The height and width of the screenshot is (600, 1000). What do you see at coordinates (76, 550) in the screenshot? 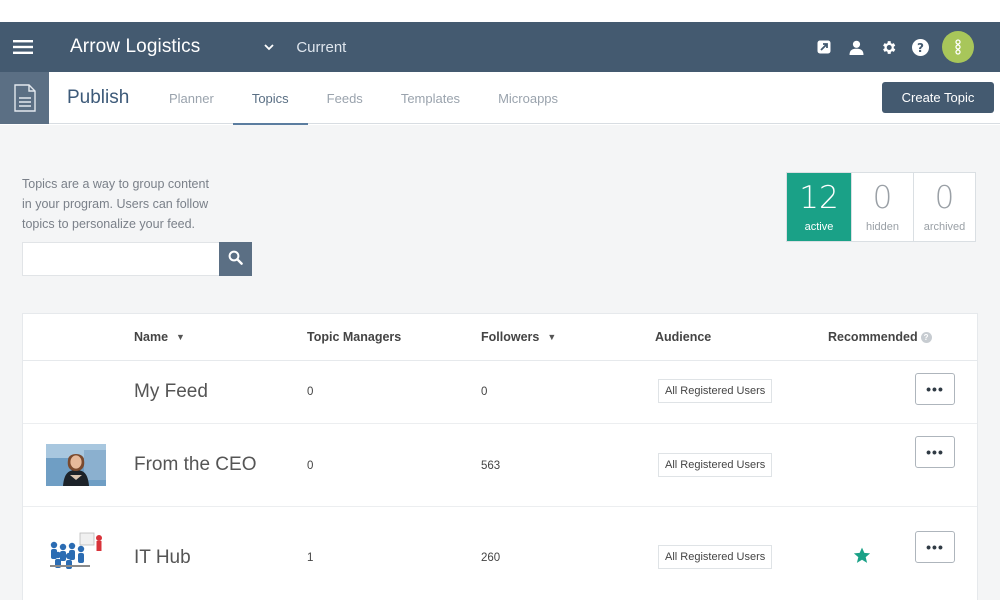
I see `team-figures-thumbnail` at bounding box center [76, 550].